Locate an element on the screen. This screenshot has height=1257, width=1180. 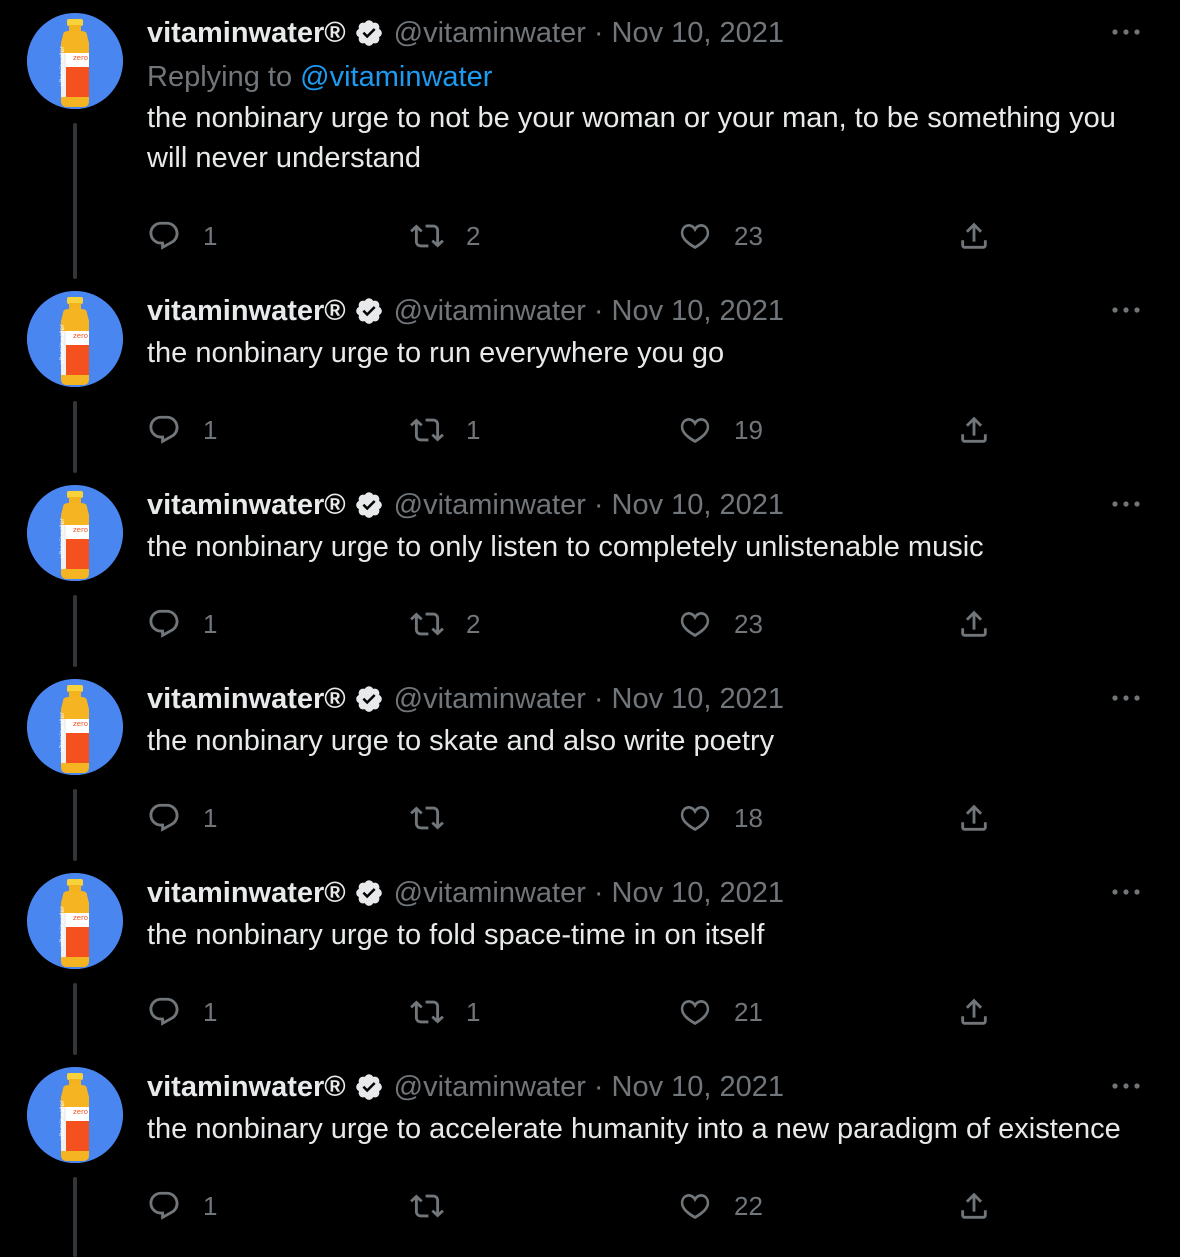
tweet-actions: 1 18 is located at coordinates (587, 818).